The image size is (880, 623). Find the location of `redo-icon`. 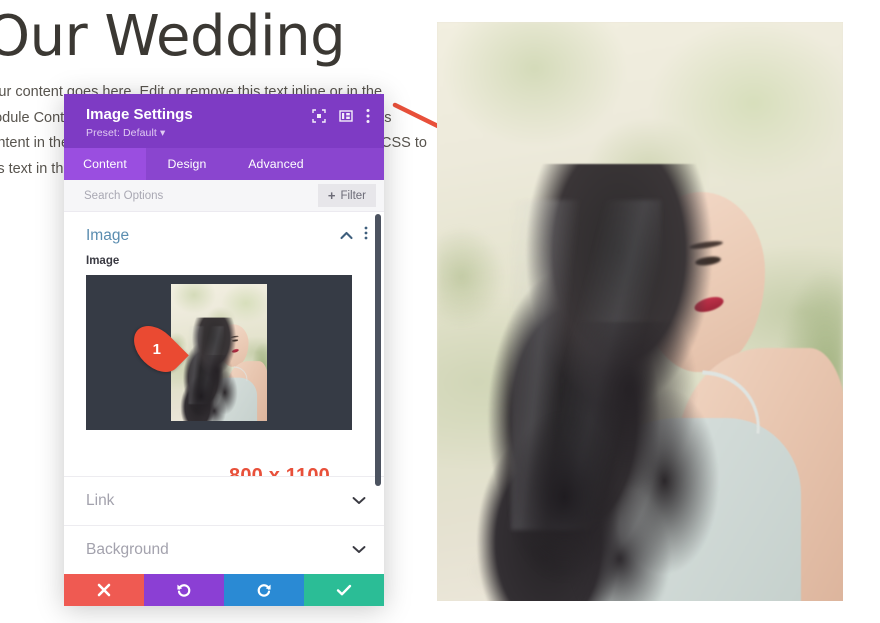

redo-icon is located at coordinates (264, 590).